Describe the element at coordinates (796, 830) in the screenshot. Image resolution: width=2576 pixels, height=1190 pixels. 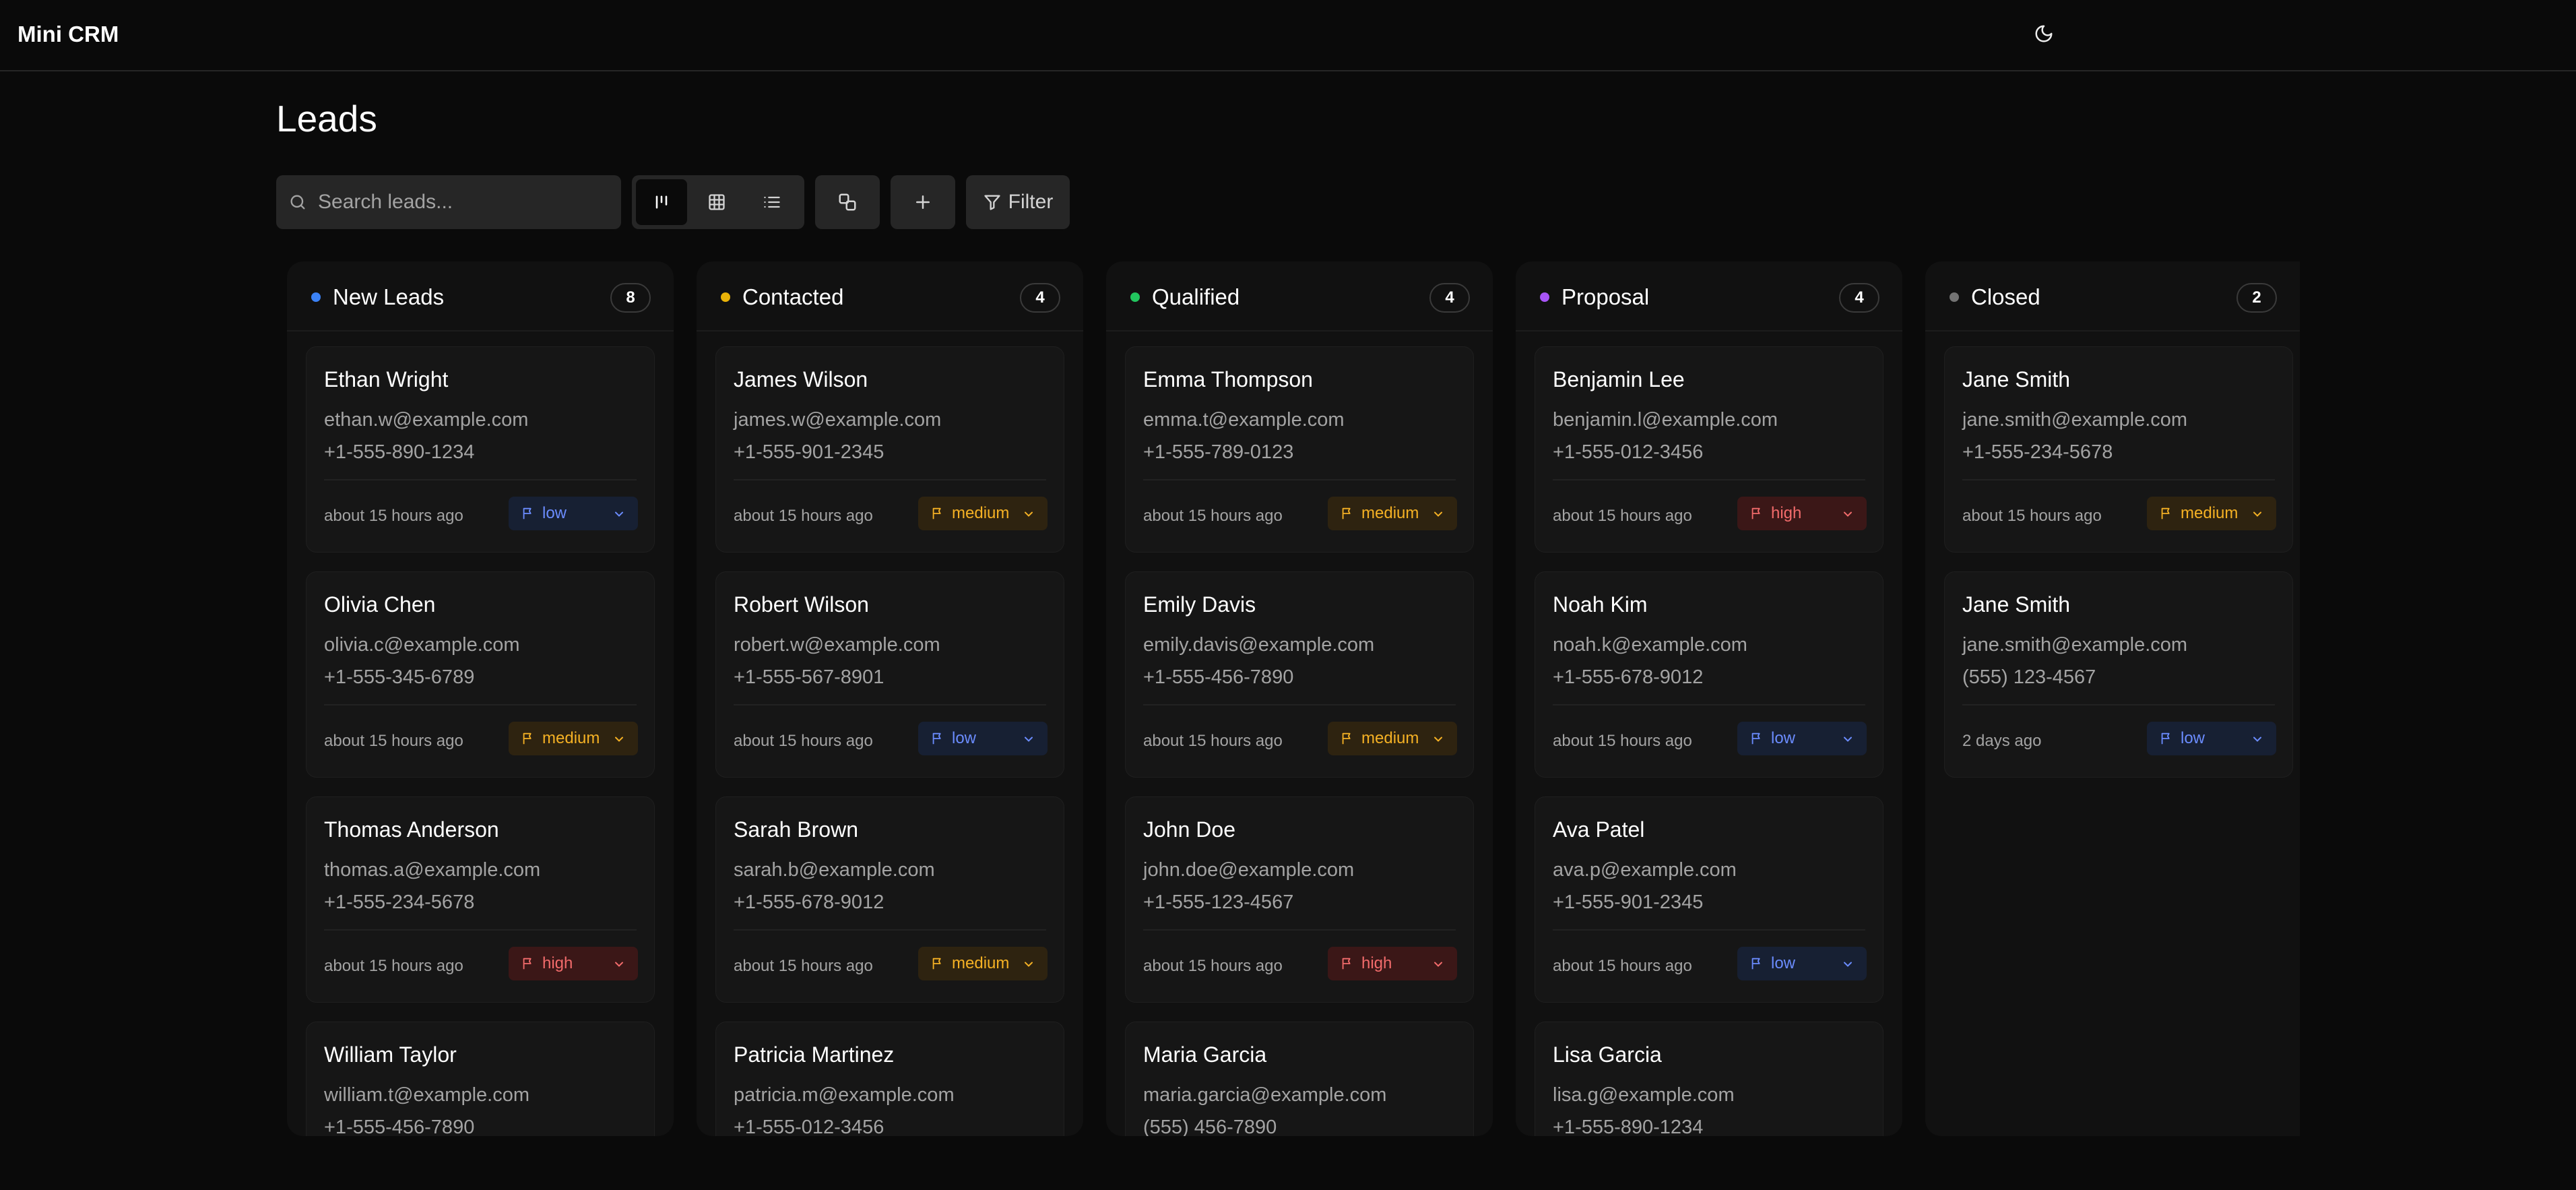
I see `lead-name: Sarah Brown` at that location.